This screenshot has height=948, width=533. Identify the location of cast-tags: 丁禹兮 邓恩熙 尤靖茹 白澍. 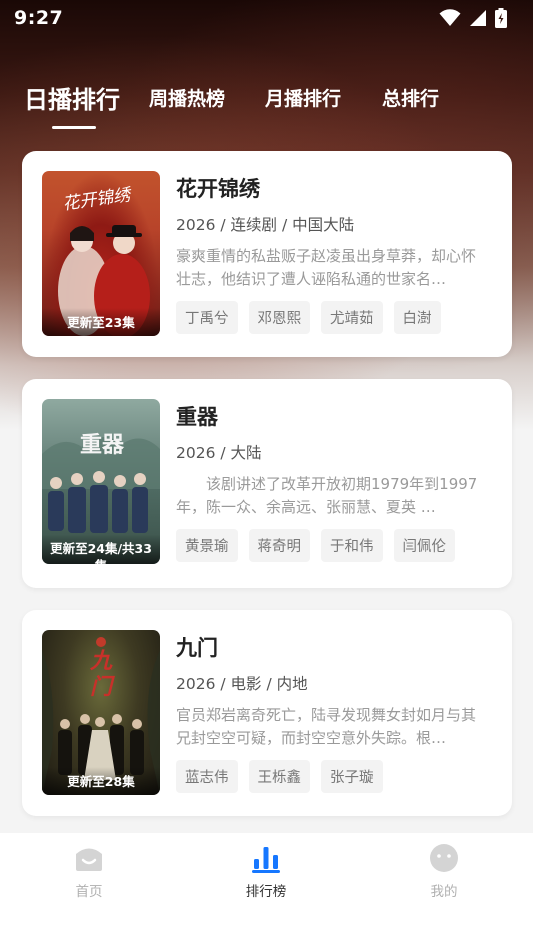
(308, 317).